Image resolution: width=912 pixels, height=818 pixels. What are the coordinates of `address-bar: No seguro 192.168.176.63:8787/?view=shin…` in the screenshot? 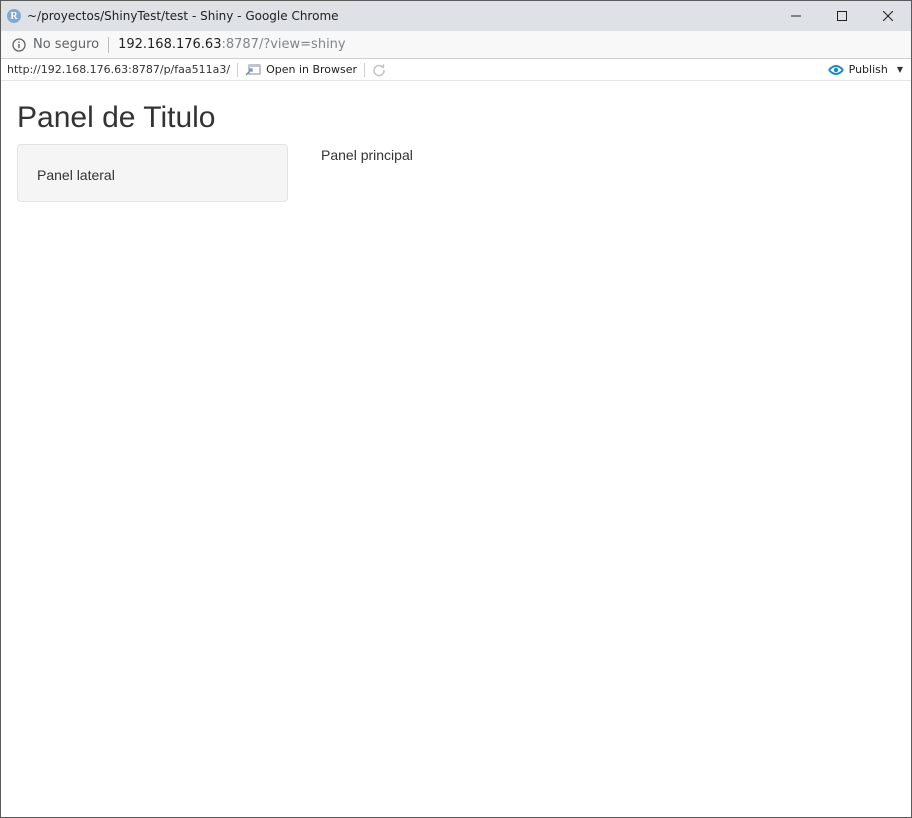 It's located at (456, 45).